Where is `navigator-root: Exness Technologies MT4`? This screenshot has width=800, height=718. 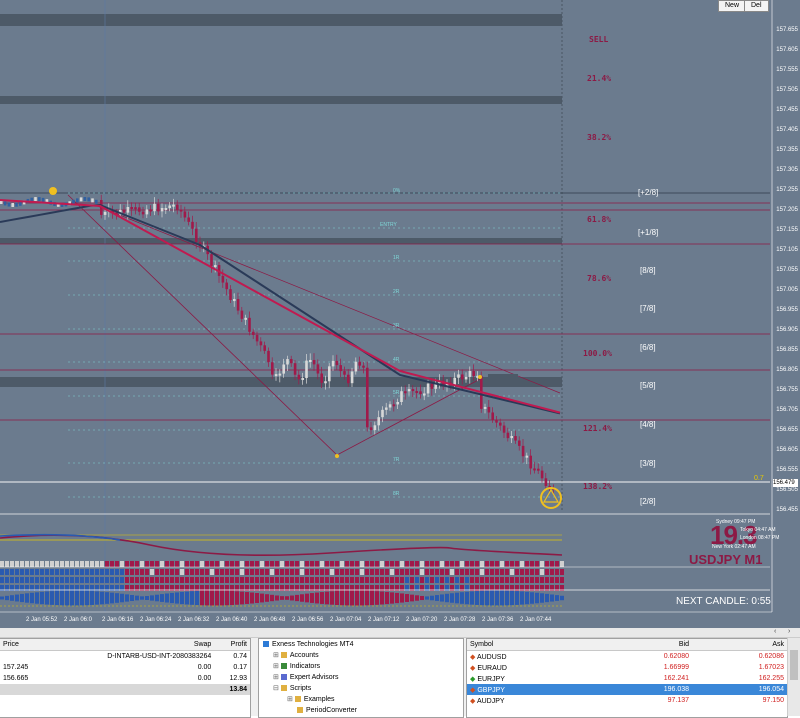
navigator-root: Exness Technologies MT4 is located at coordinates (363, 644).